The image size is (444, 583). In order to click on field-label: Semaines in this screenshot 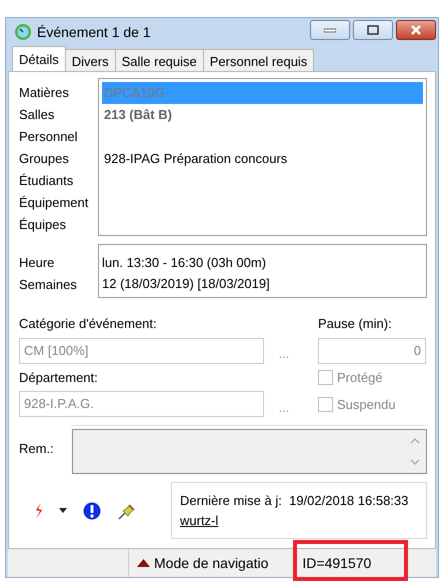, I will do `click(48, 285)`.